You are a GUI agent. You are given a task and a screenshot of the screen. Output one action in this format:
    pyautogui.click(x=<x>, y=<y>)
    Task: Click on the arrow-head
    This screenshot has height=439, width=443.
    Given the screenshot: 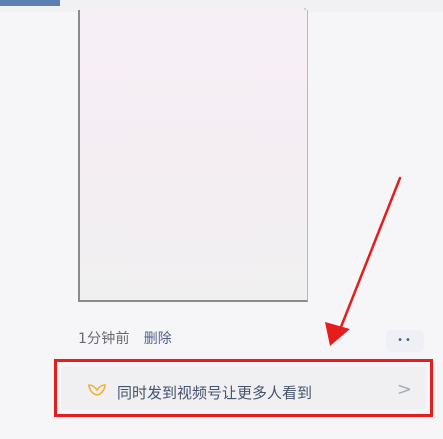 What is the action you would take?
    pyautogui.click(x=337, y=334)
    